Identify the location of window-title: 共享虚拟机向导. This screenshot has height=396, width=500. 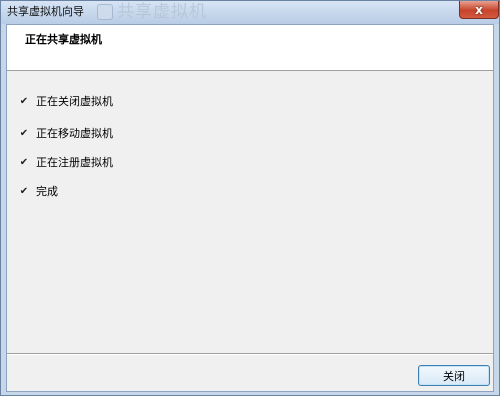
(45, 11).